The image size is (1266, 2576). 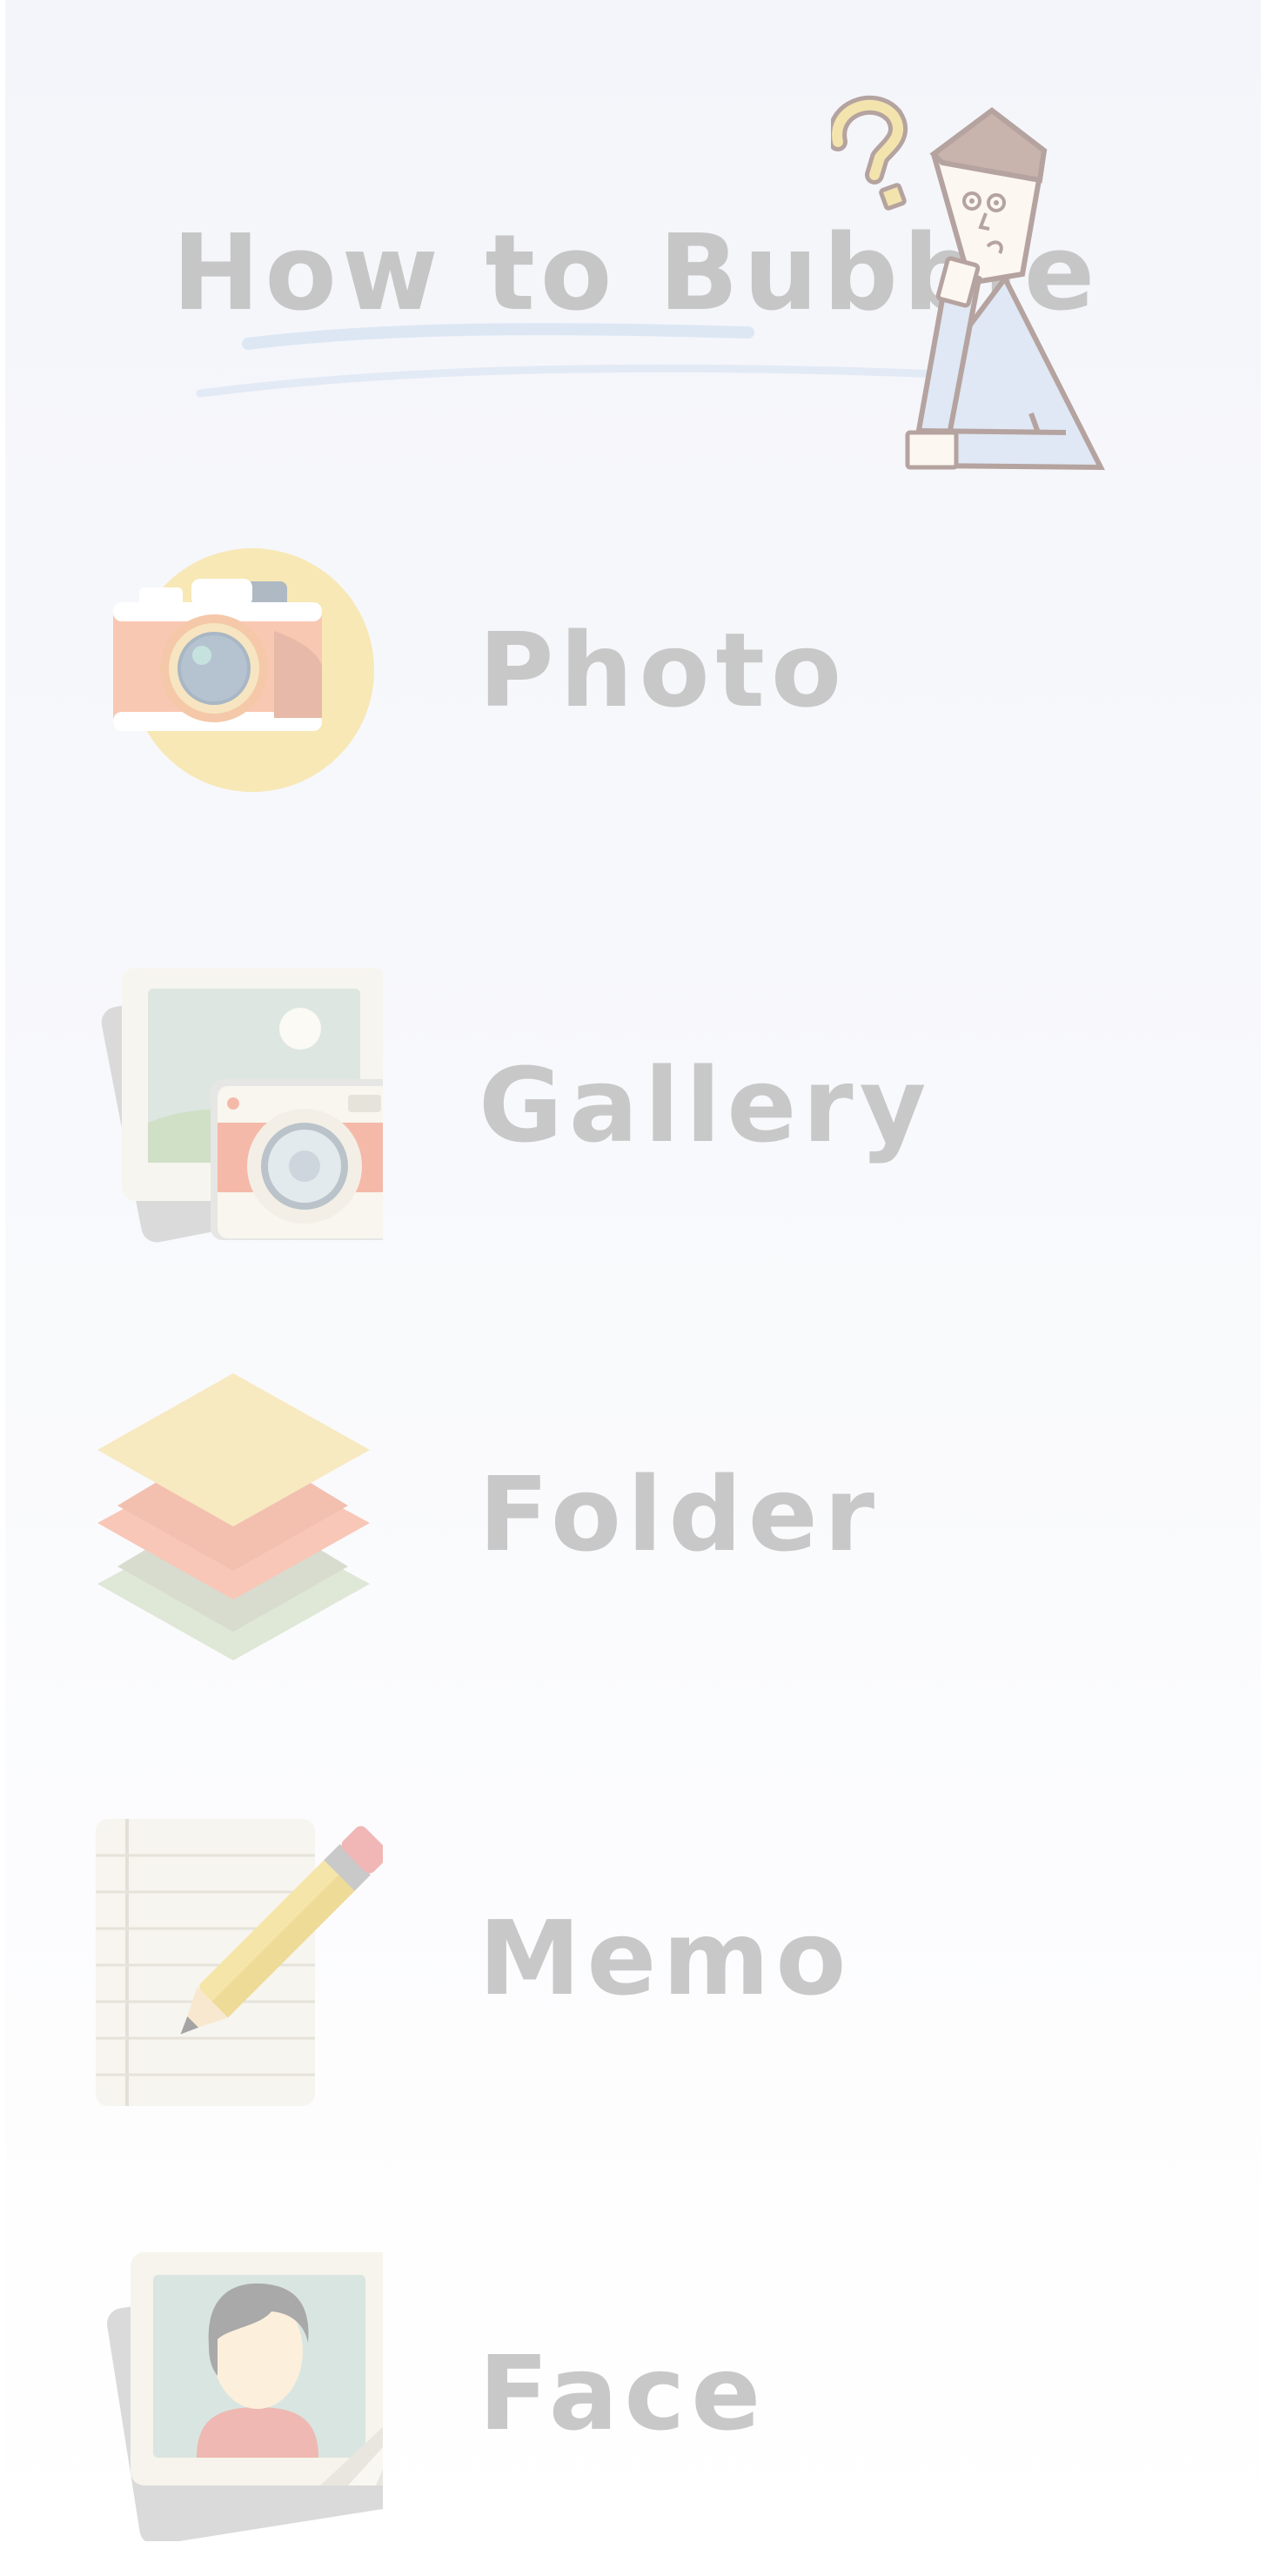 What do you see at coordinates (666, 1958) in the screenshot?
I see `menu-item-label: Memo` at bounding box center [666, 1958].